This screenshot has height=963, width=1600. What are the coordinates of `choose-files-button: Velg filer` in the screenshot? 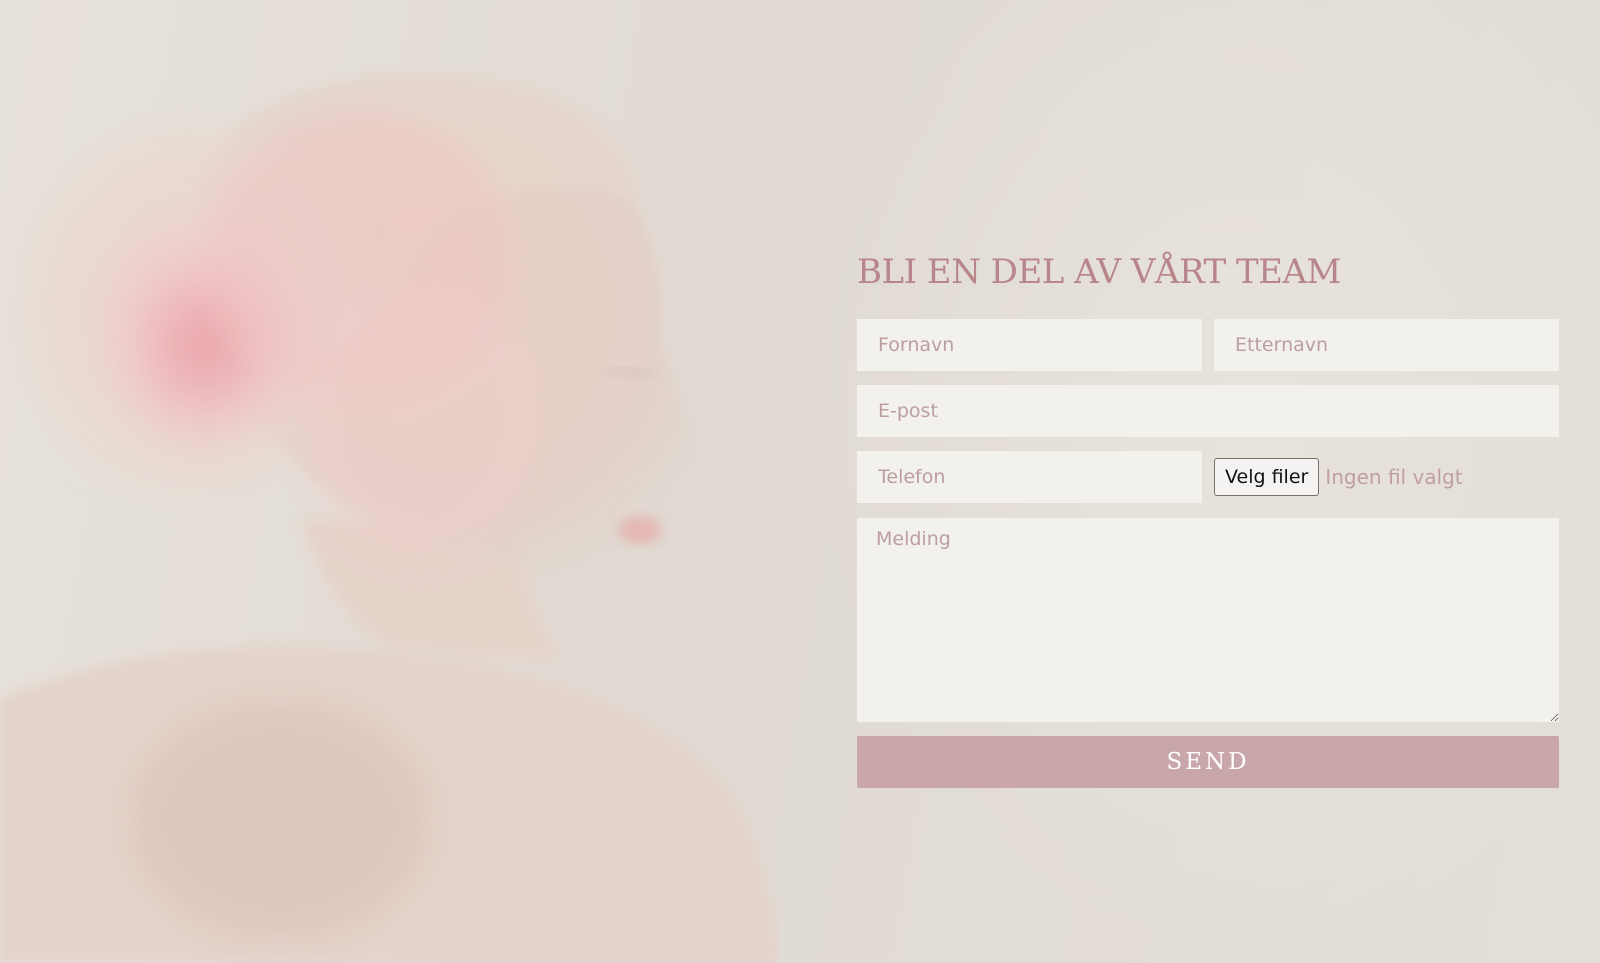 It's located at (1267, 477).